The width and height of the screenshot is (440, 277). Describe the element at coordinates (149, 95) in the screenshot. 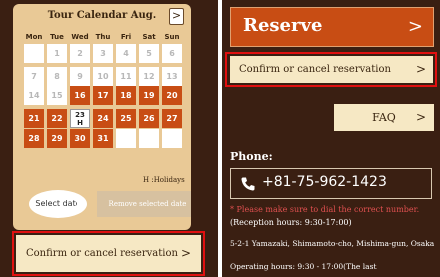

I see `calendar-day-19: 19` at that location.